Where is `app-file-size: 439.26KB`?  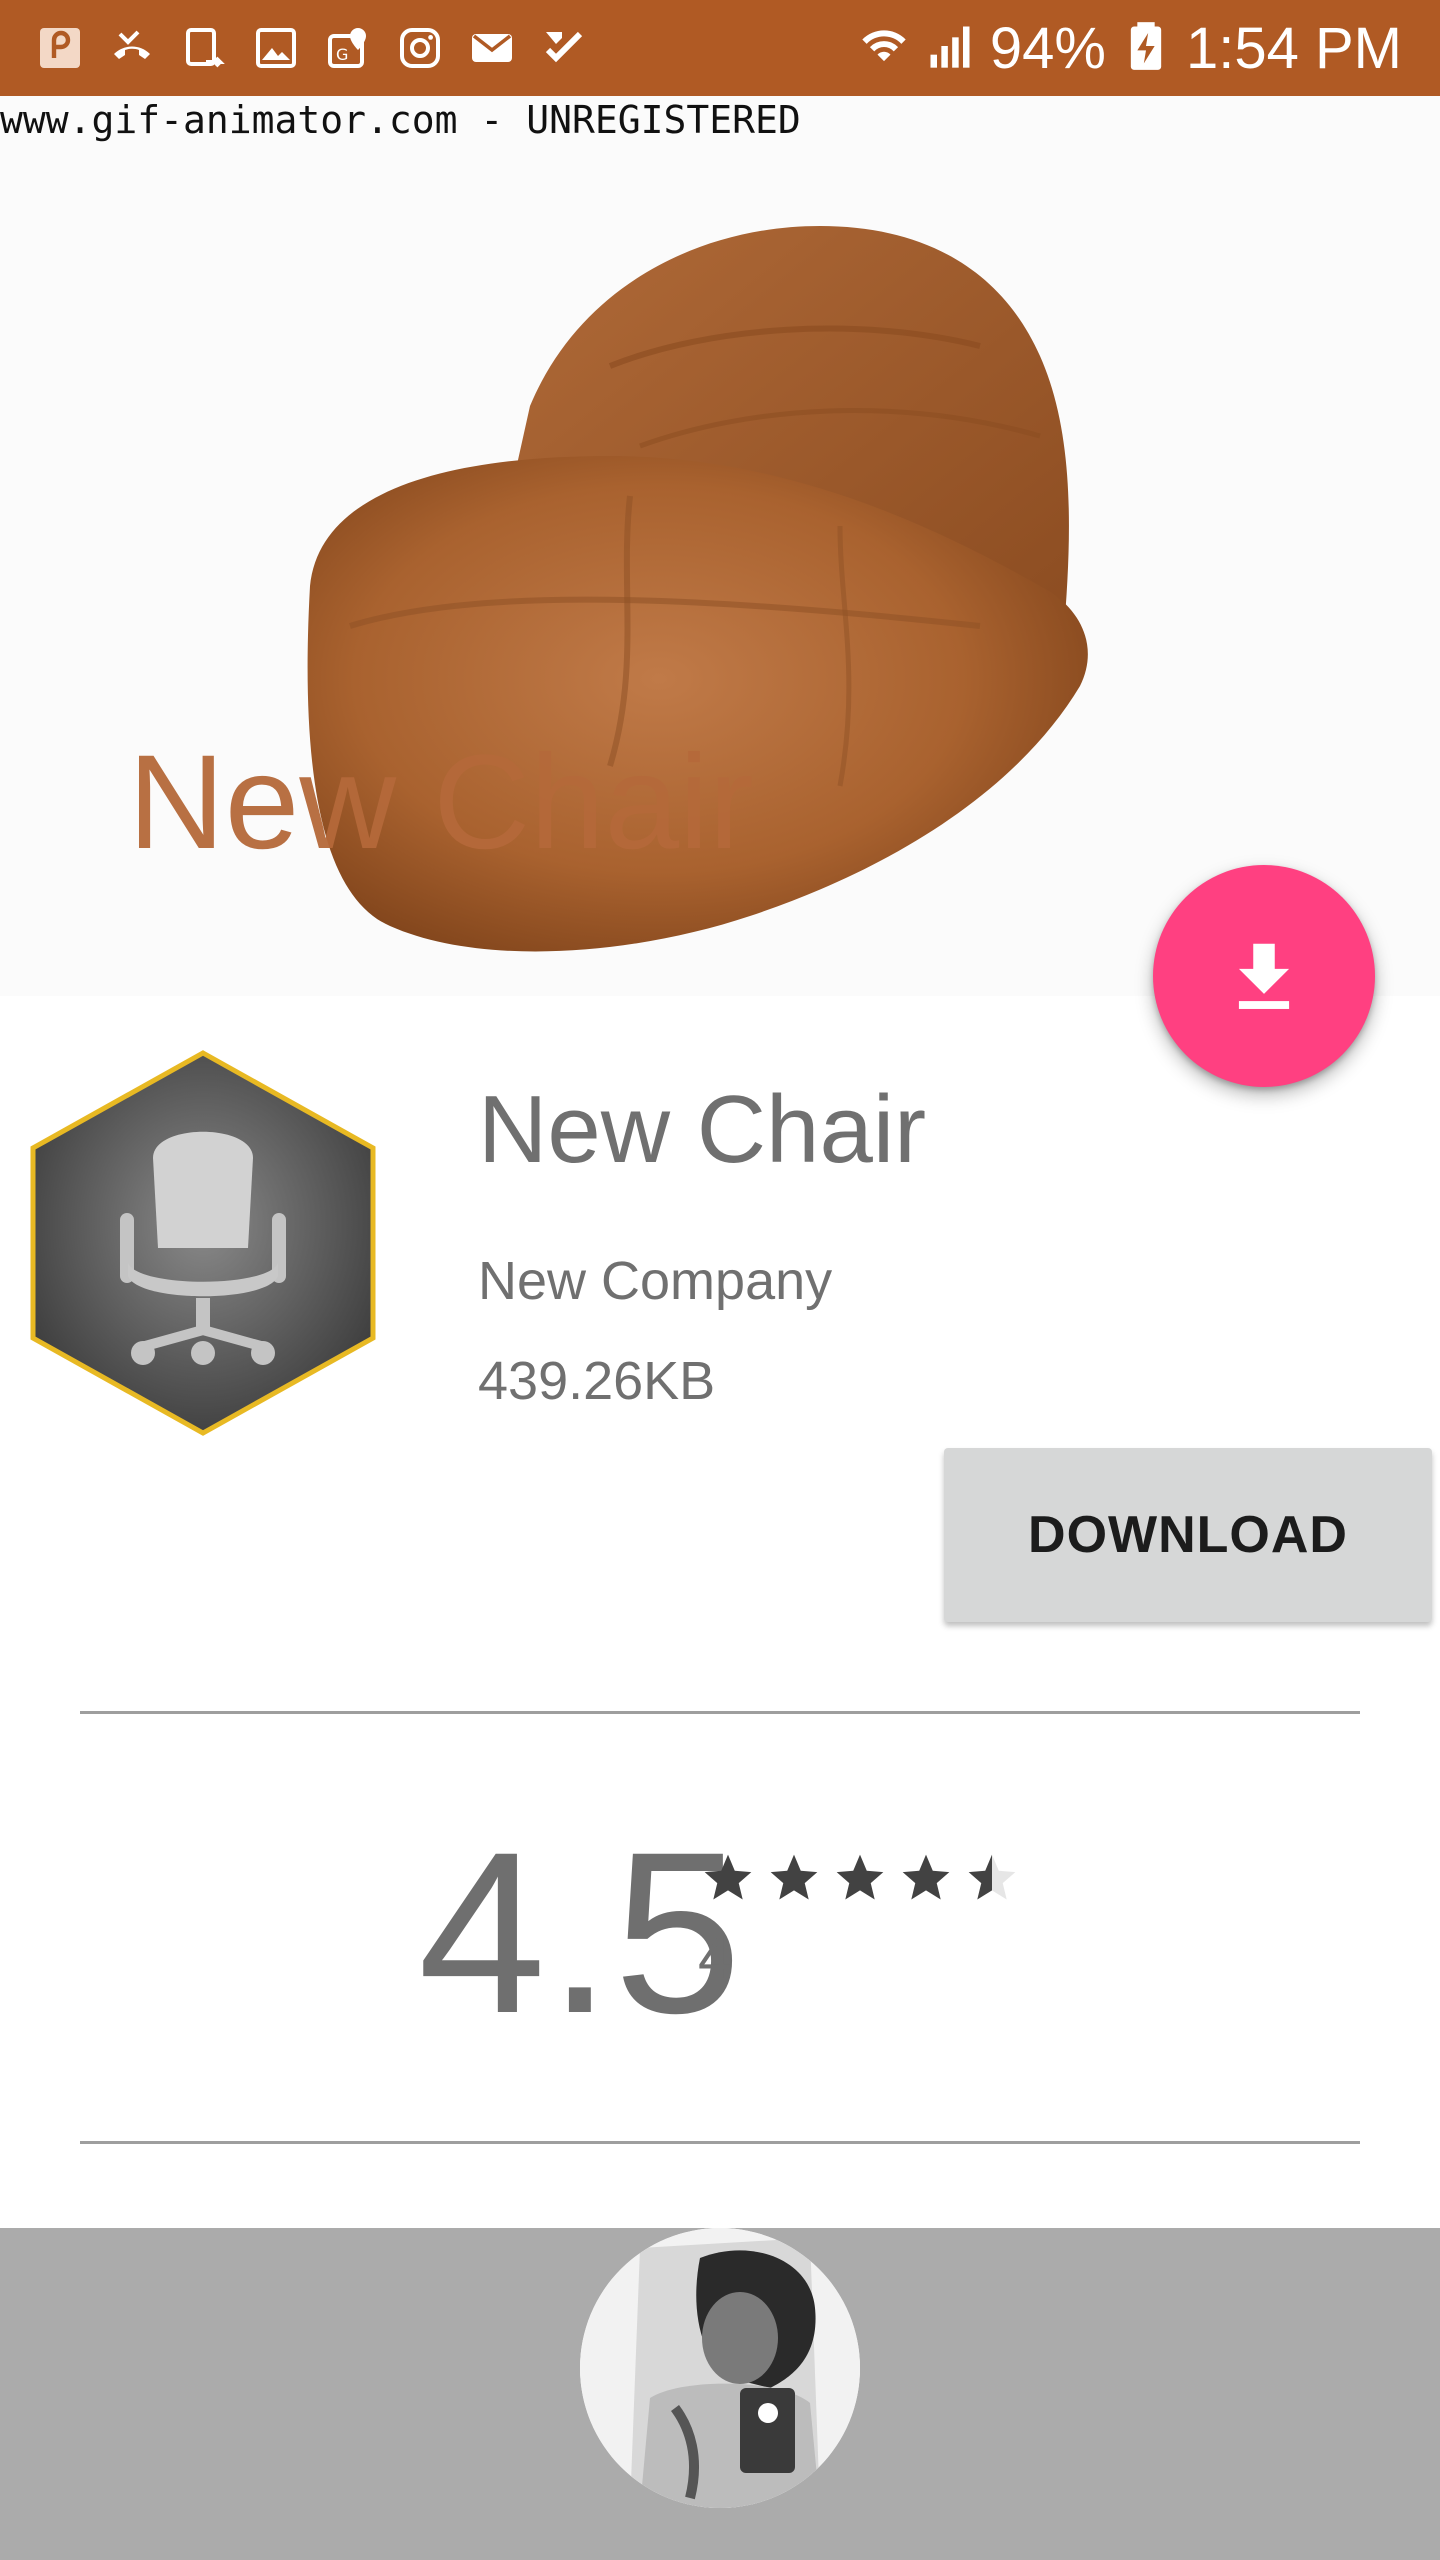 app-file-size: 439.26KB is located at coordinates (597, 1381).